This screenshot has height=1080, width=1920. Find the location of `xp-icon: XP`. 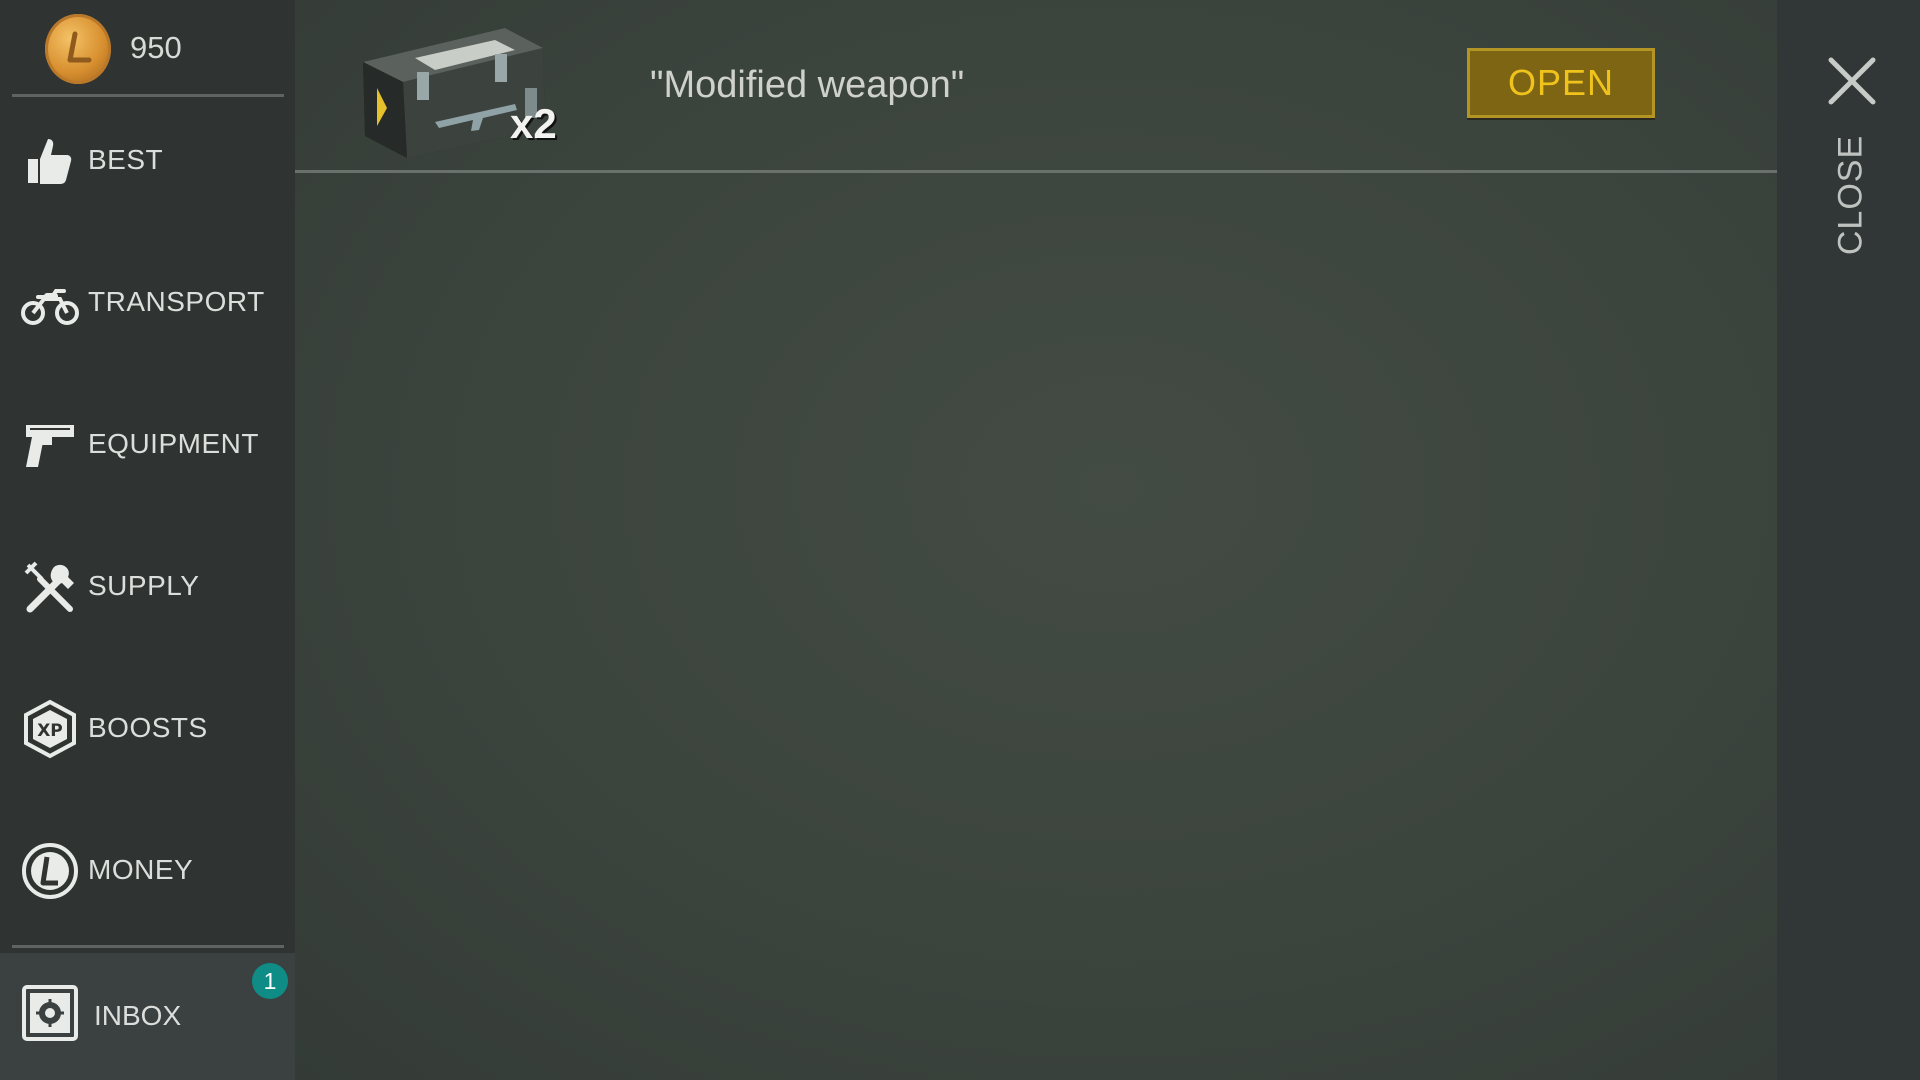

xp-icon: XP is located at coordinates (50, 729).